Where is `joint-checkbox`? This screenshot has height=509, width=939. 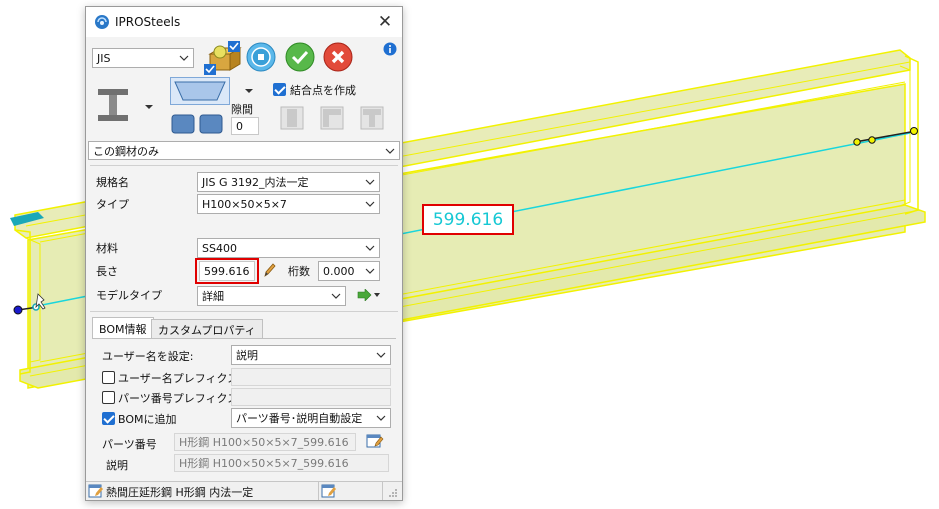 joint-checkbox is located at coordinates (279, 89).